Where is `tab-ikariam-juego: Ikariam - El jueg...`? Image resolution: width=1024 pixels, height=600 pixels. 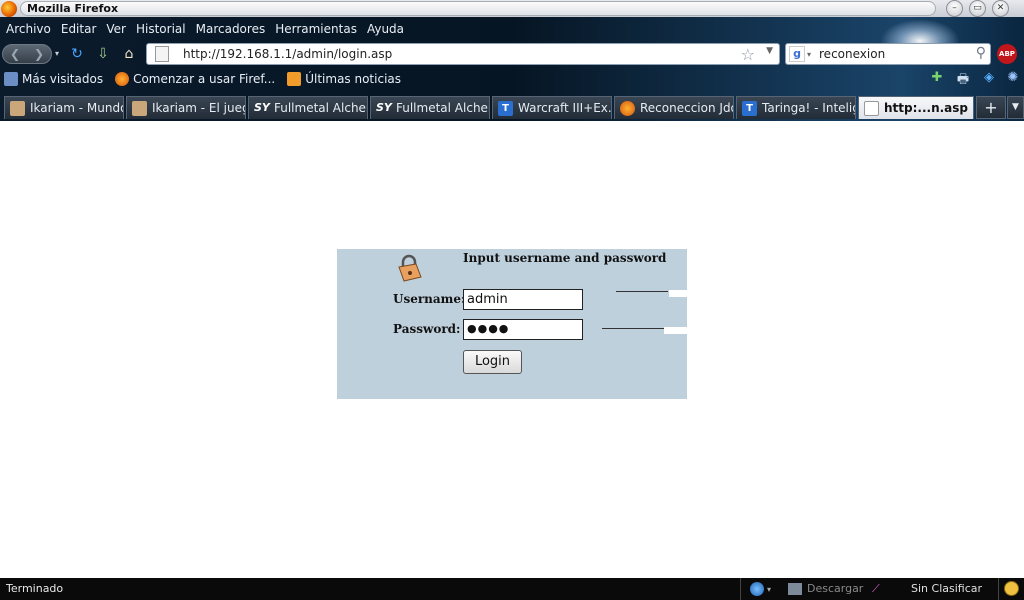
tab-ikariam-juego: Ikariam - El jueg... is located at coordinates (186, 107).